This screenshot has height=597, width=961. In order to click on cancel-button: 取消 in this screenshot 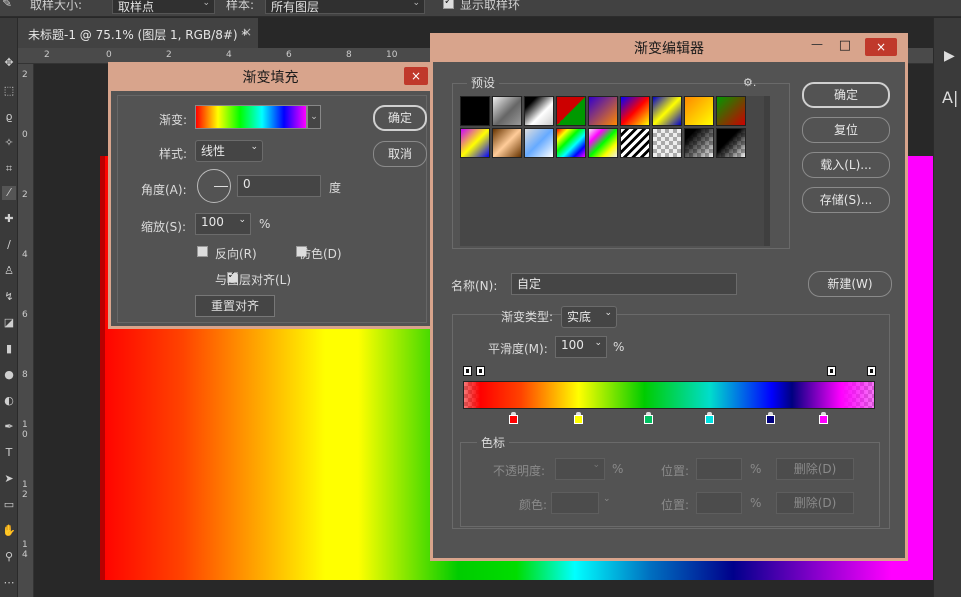, I will do `click(400, 154)`.